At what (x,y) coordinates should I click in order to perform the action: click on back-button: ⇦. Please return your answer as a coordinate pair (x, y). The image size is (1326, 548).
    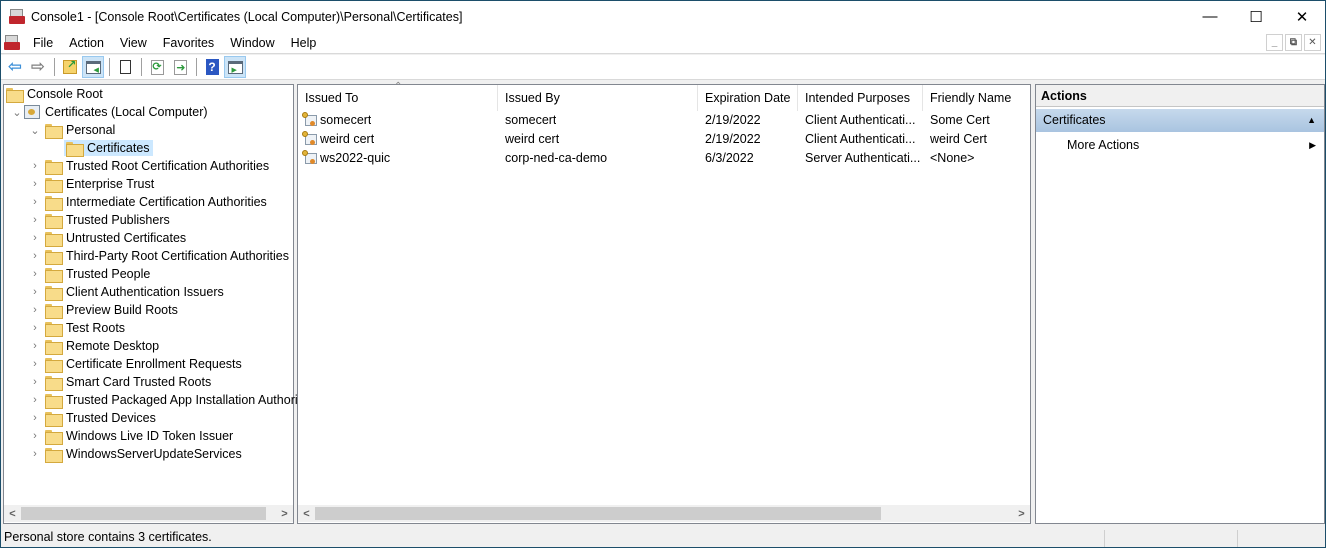
    Looking at the image, I should click on (15, 67).